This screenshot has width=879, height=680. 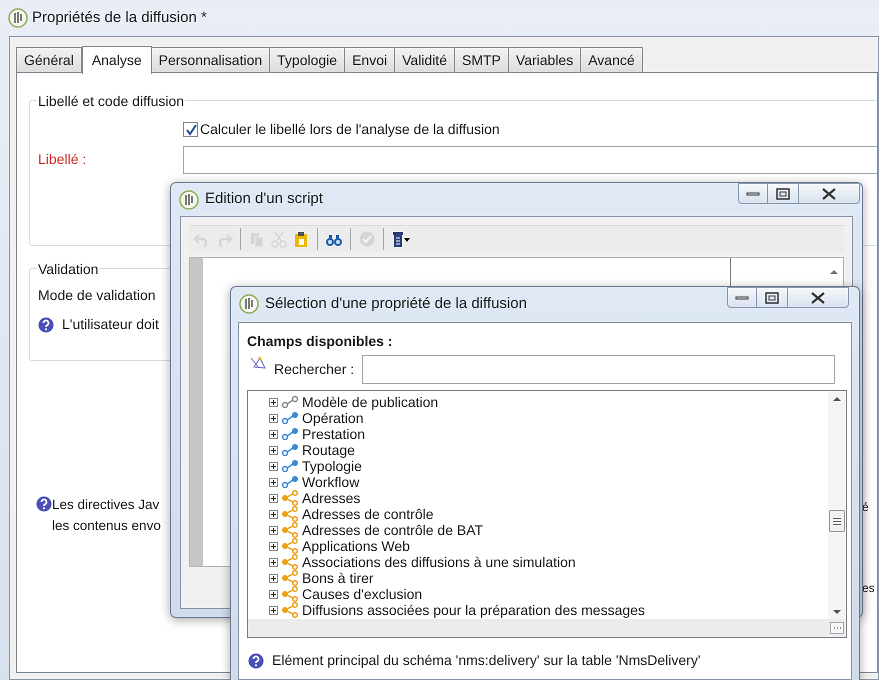 I want to click on scroll-down-arrow-icon, so click(x=837, y=612).